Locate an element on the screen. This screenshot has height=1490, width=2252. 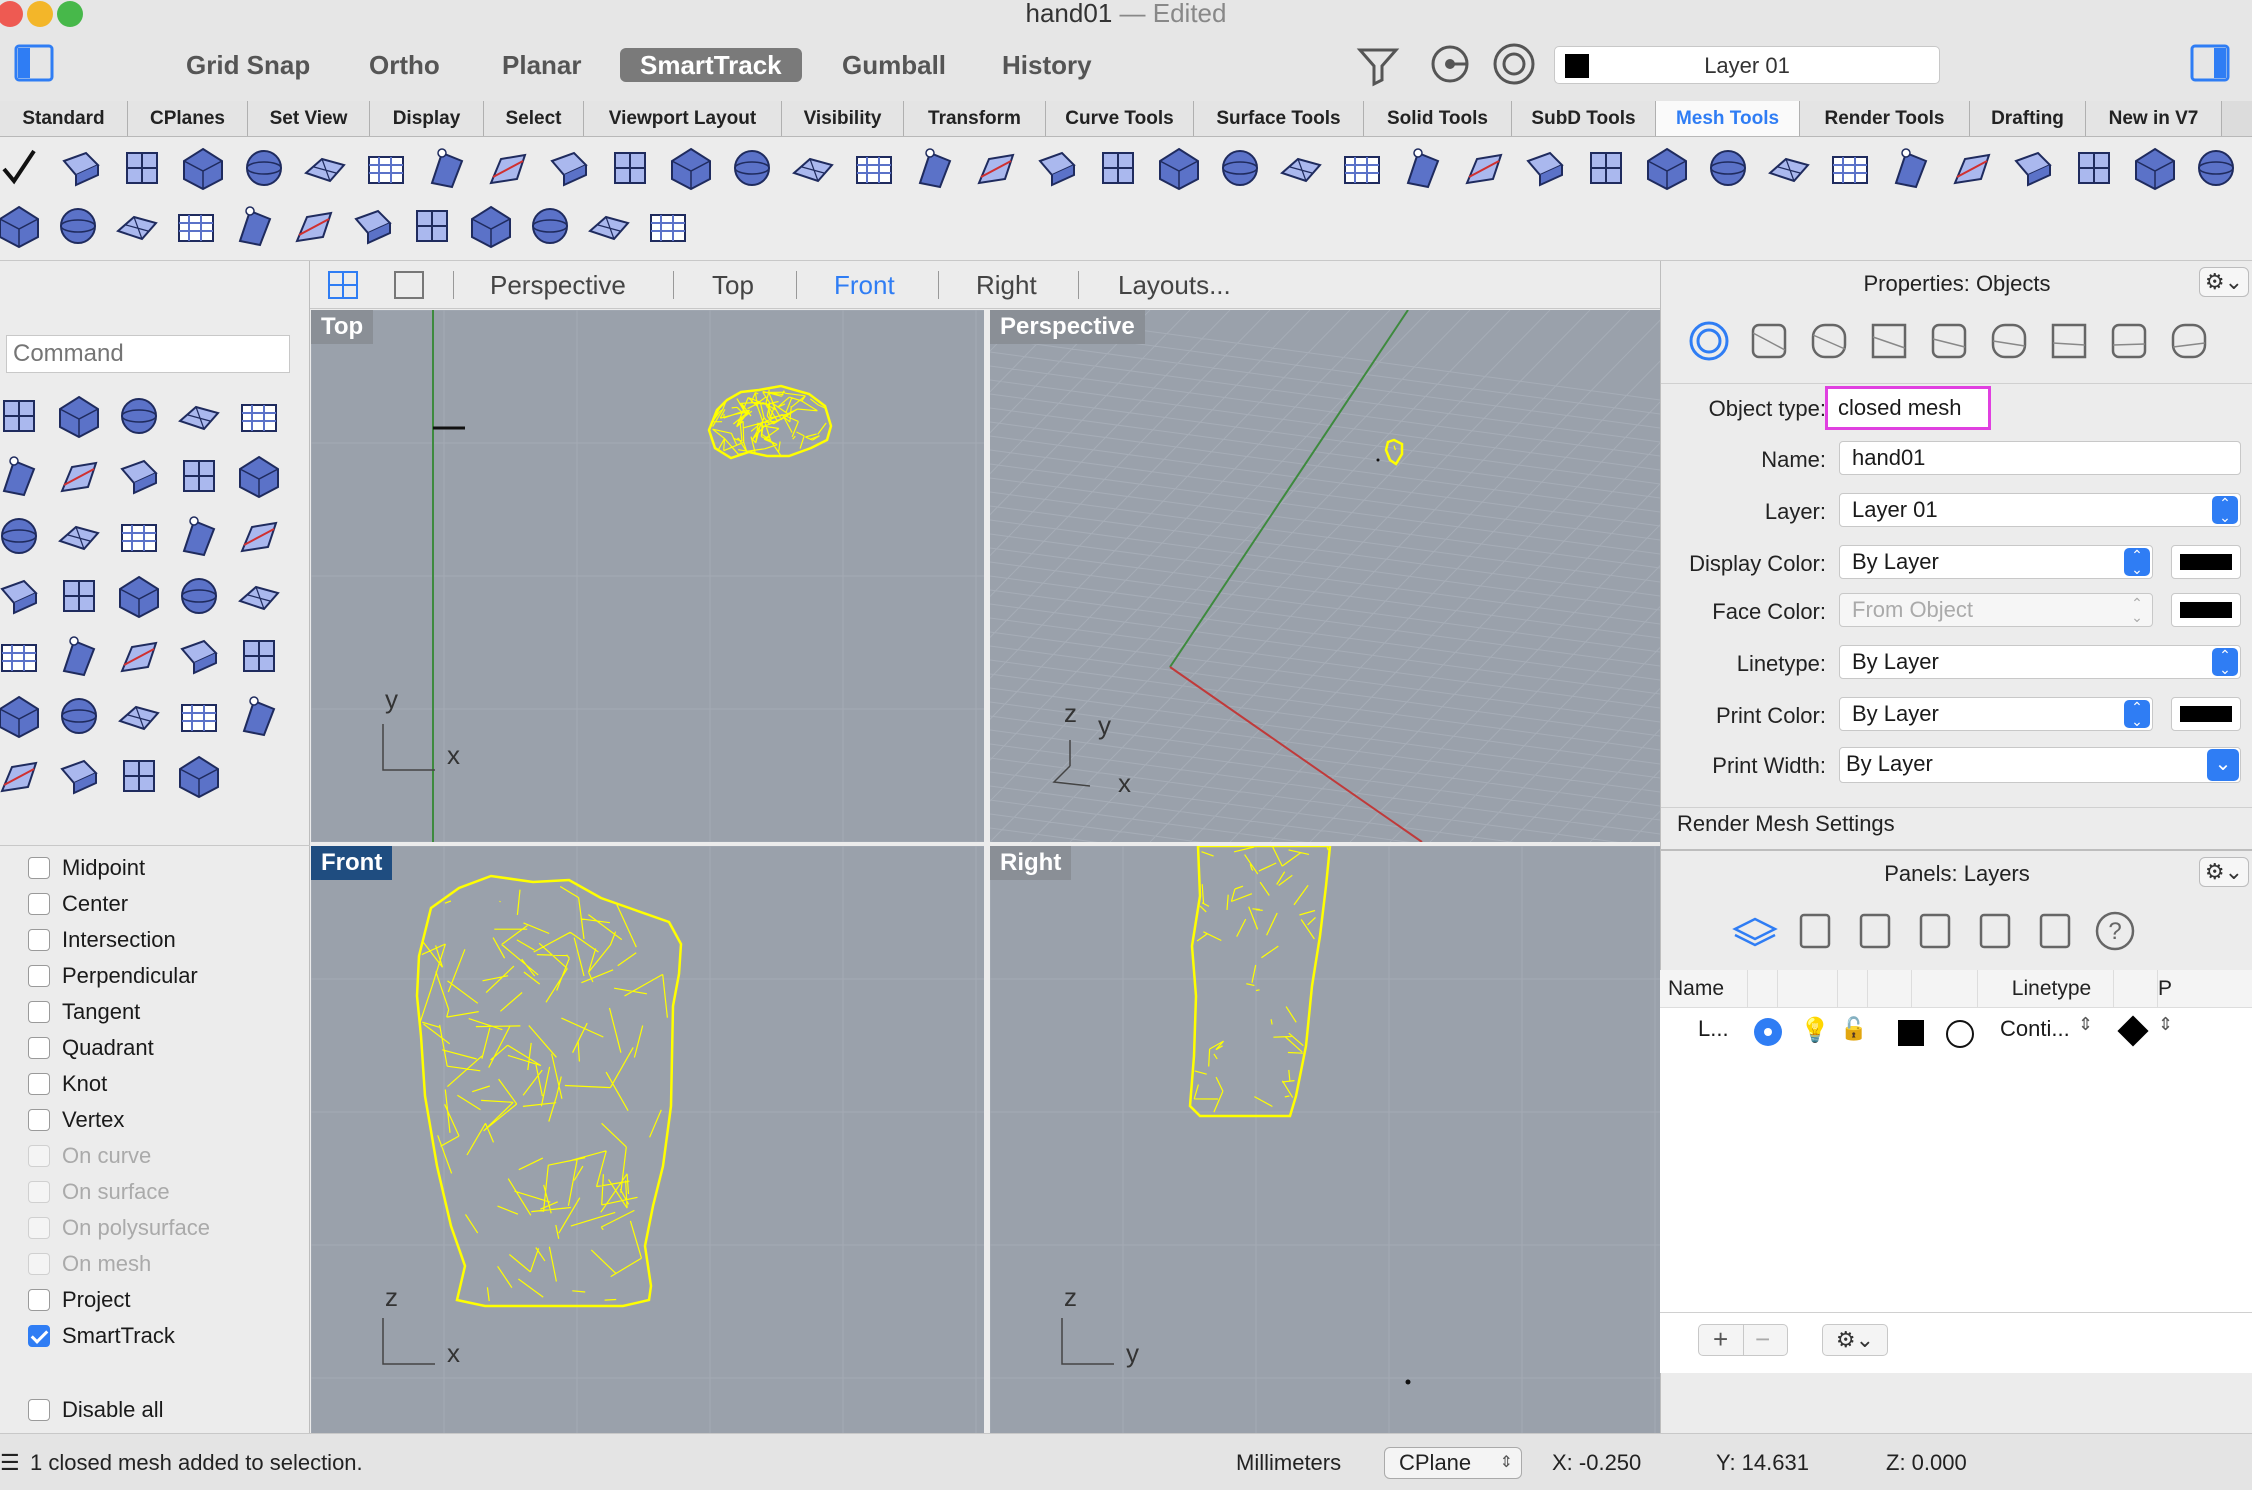
object-name-field: hand01 is located at coordinates (2040, 458).